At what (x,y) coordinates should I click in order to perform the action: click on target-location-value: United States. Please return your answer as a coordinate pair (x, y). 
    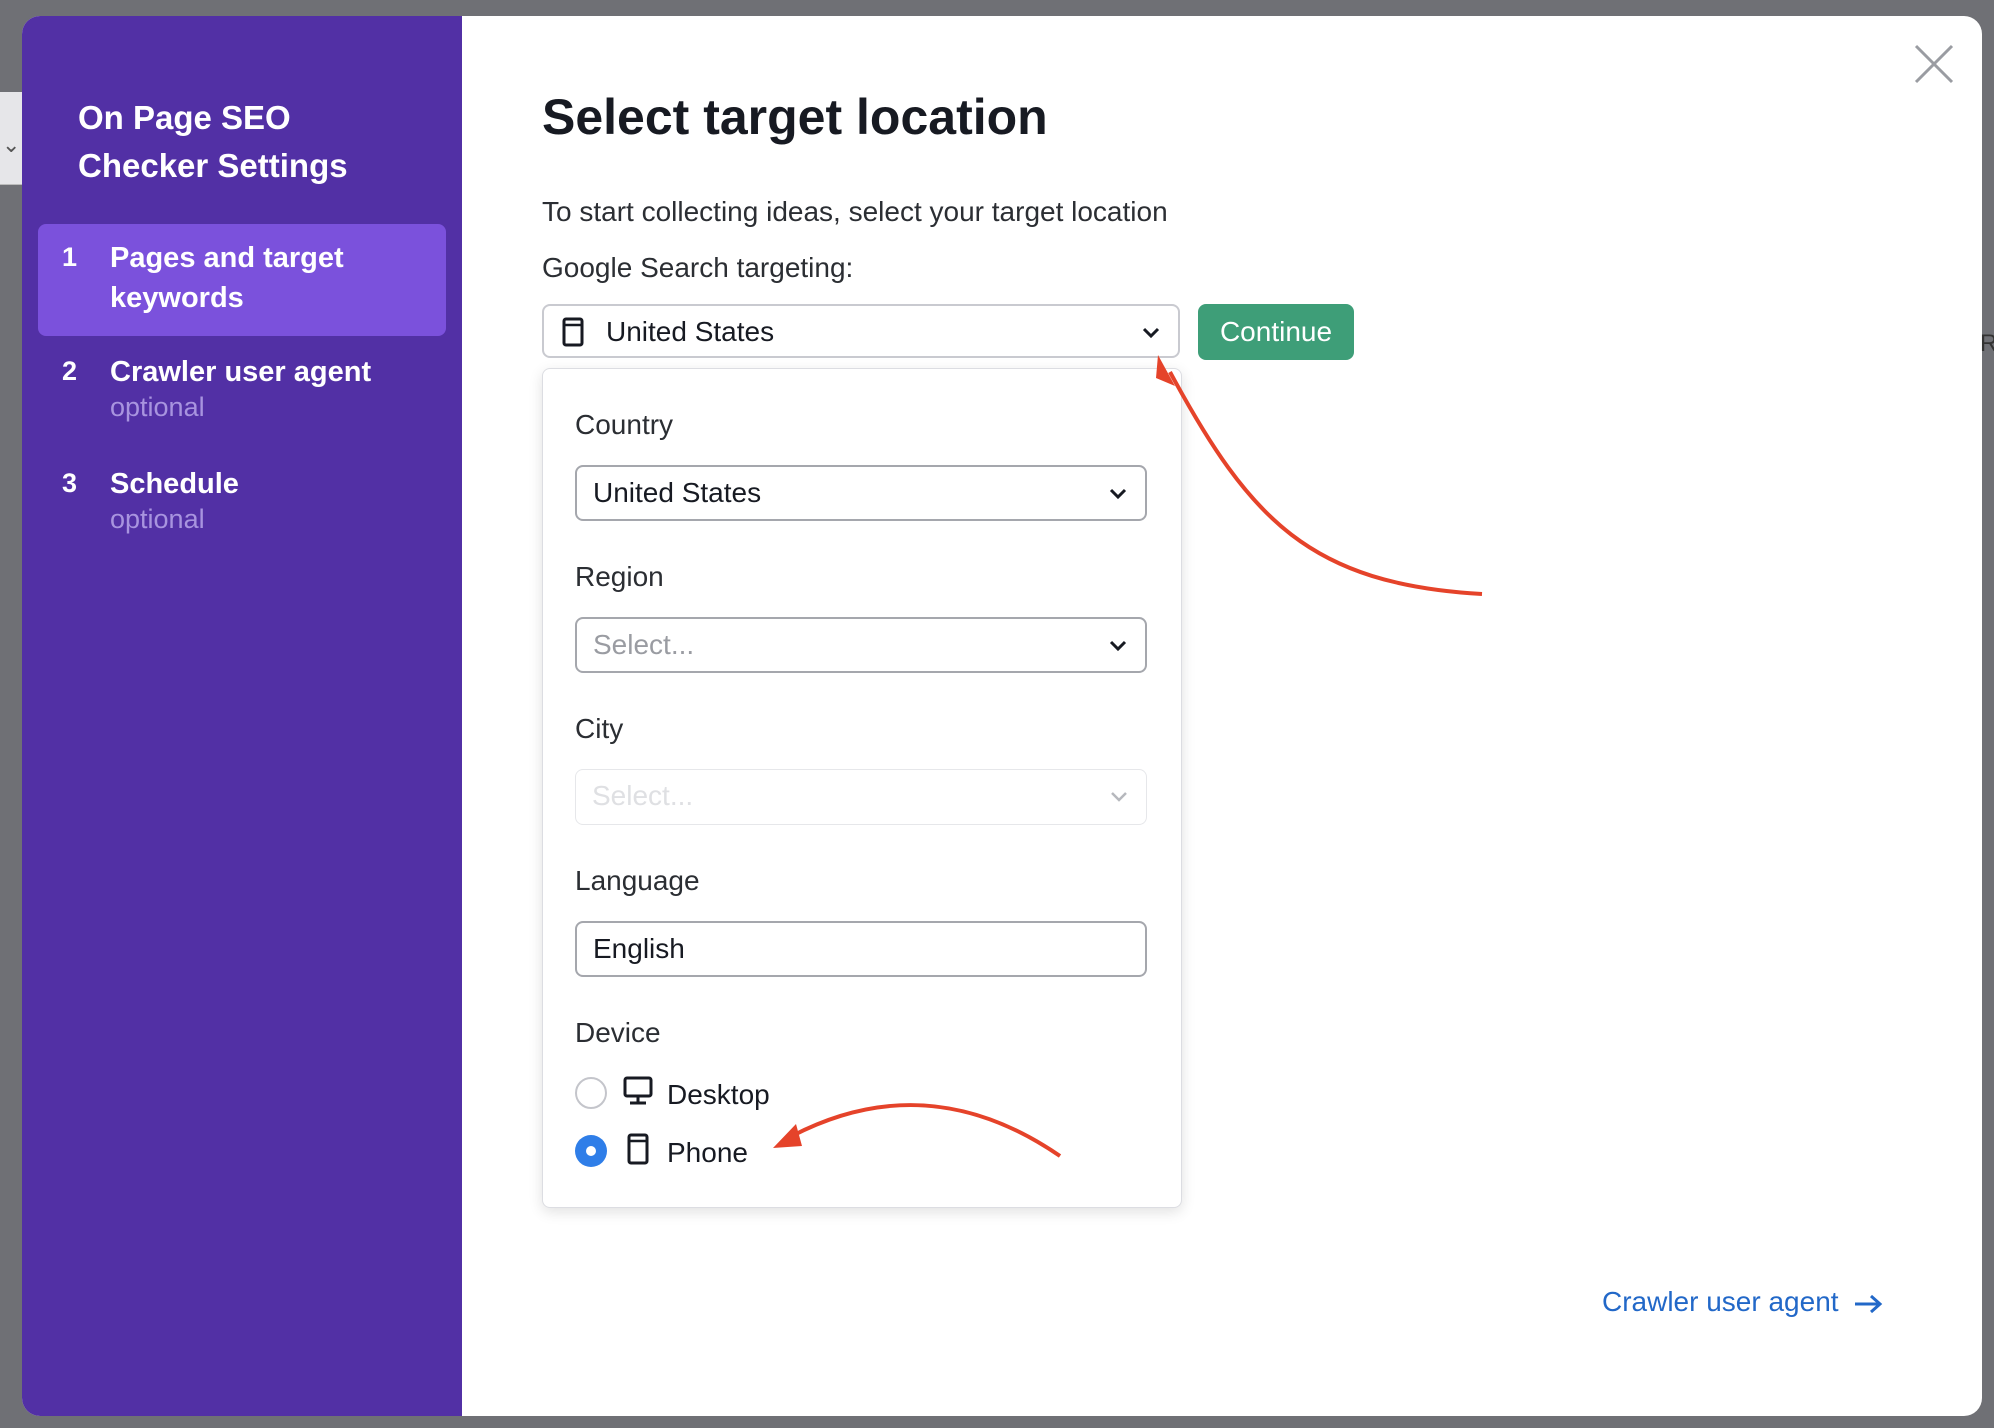
    Looking at the image, I should click on (690, 331).